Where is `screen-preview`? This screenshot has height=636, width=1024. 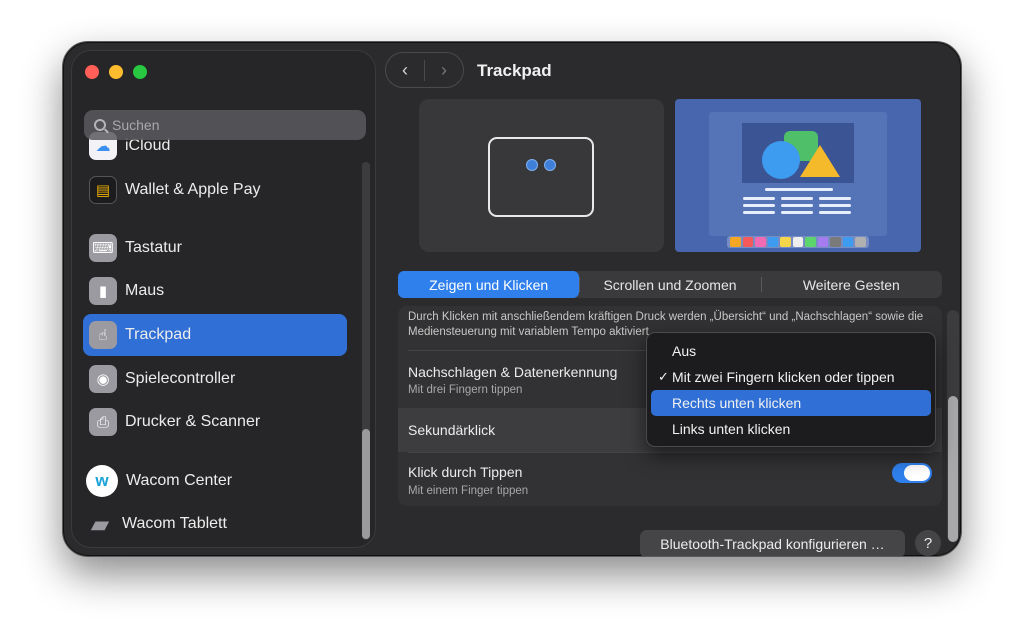 screen-preview is located at coordinates (798, 175).